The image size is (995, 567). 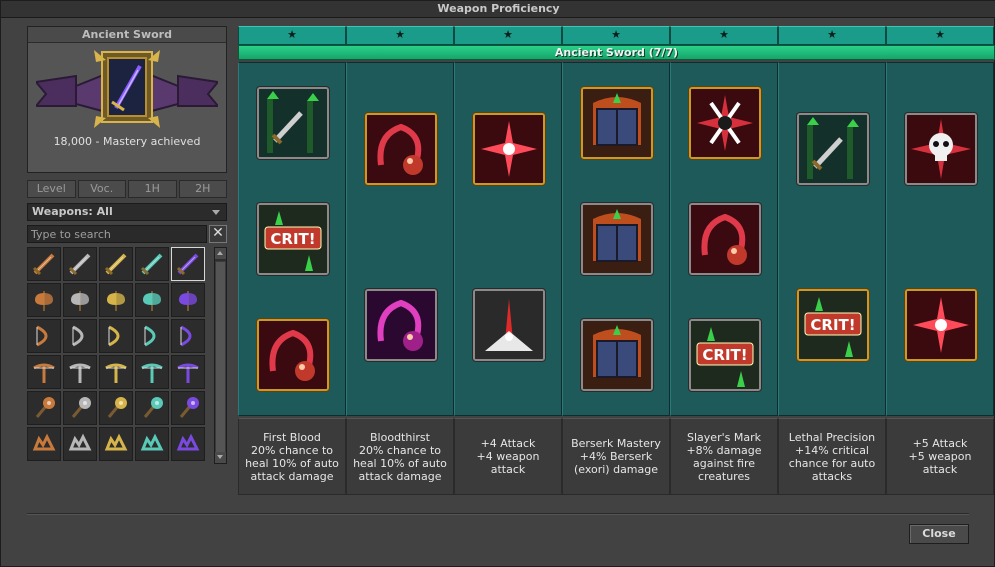 I want to click on window-title: Weapon Proficiency, so click(x=498, y=9).